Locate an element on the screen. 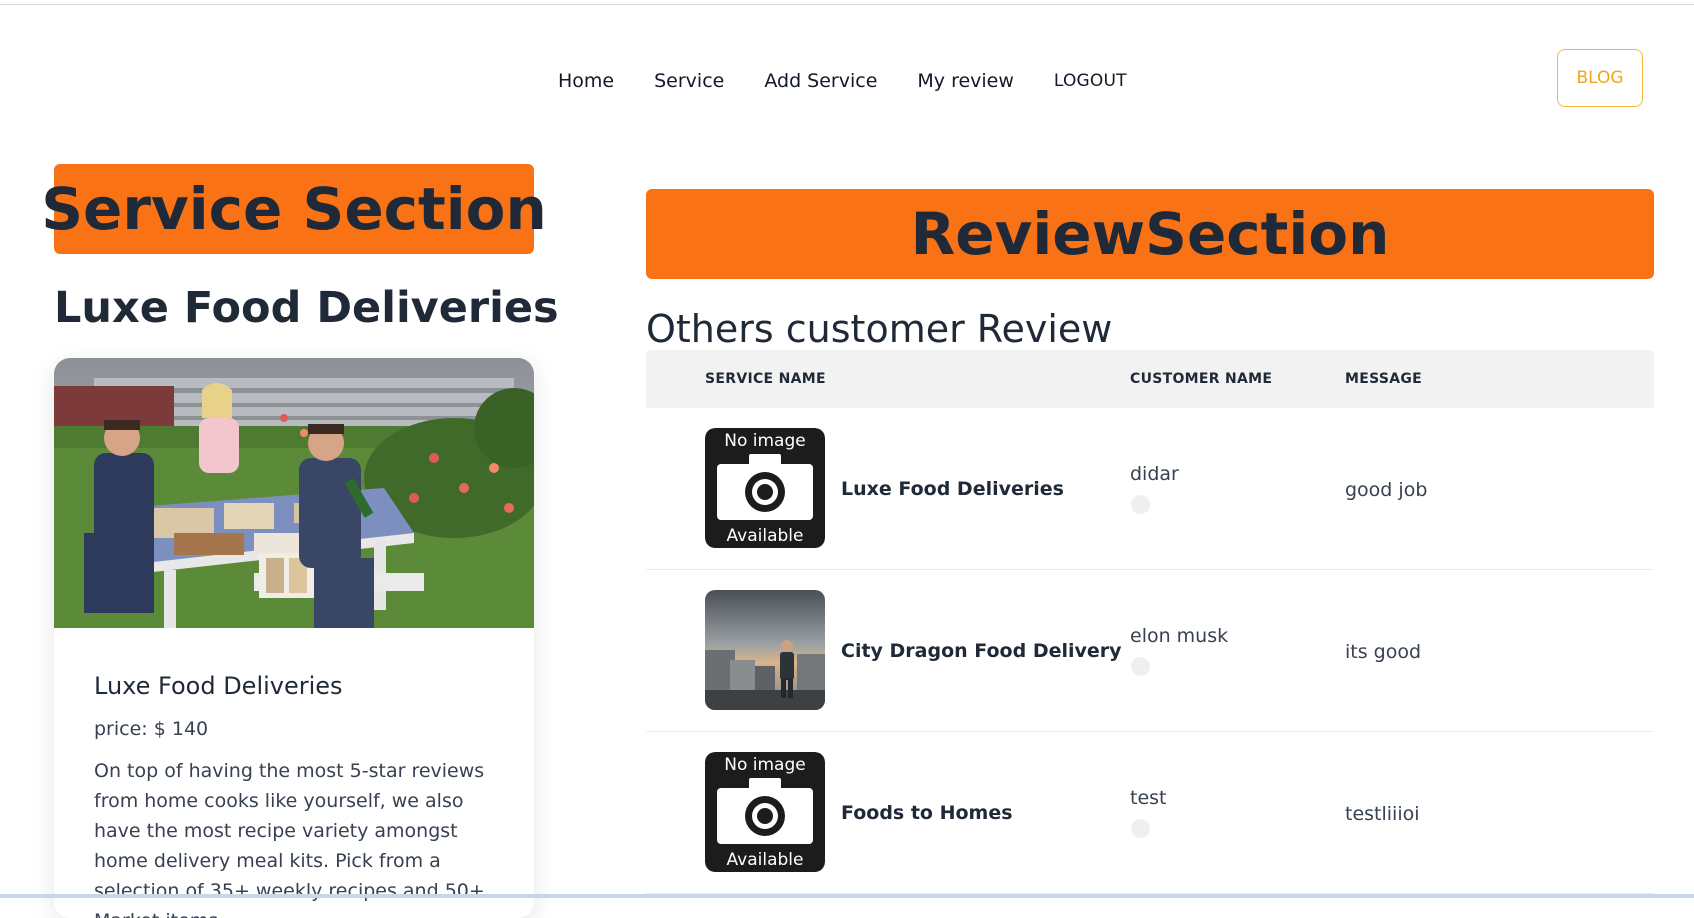 This screenshot has width=1694, height=918. review-service-name: City Dragon Food Delivery is located at coordinates (981, 651).